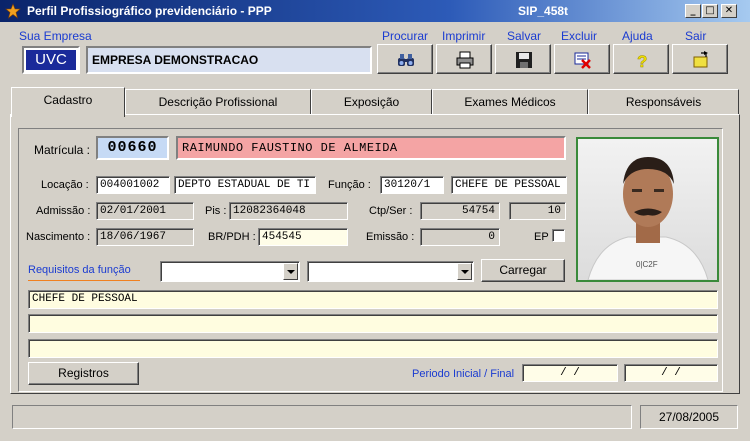 The image size is (750, 441). Describe the element at coordinates (216, 211) in the screenshot. I see `pis-label: Pis :` at that location.